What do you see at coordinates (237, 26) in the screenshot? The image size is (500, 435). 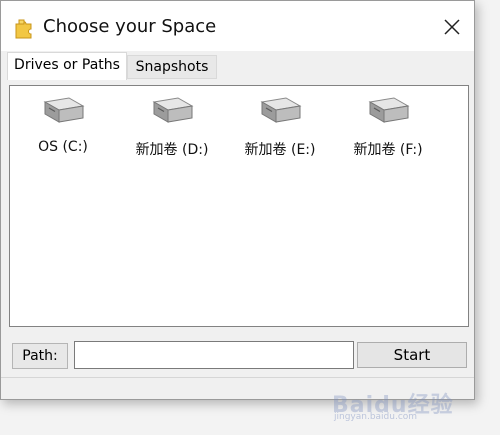 I see `title-bar: Choose your Space` at bounding box center [237, 26].